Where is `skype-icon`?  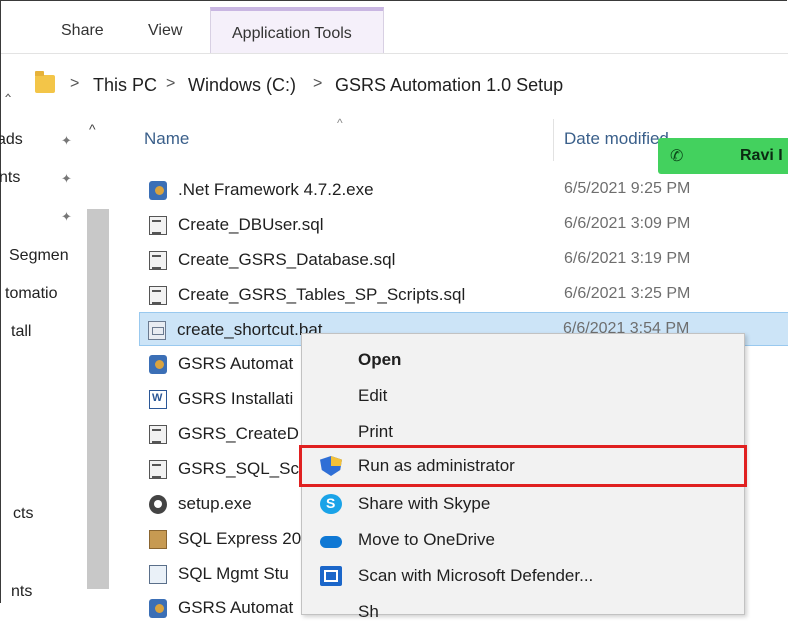 skype-icon is located at coordinates (331, 504).